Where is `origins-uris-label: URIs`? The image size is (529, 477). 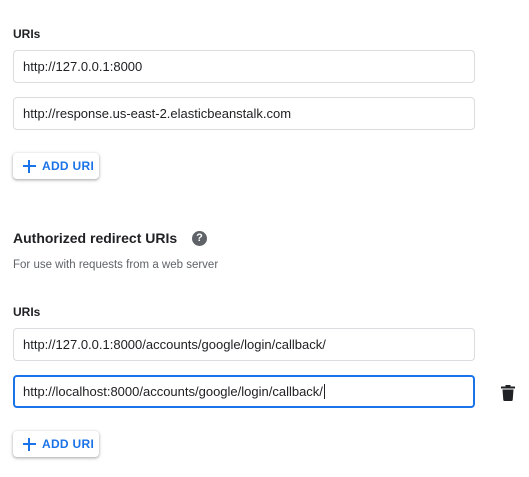 origins-uris-label: URIs is located at coordinates (27, 34).